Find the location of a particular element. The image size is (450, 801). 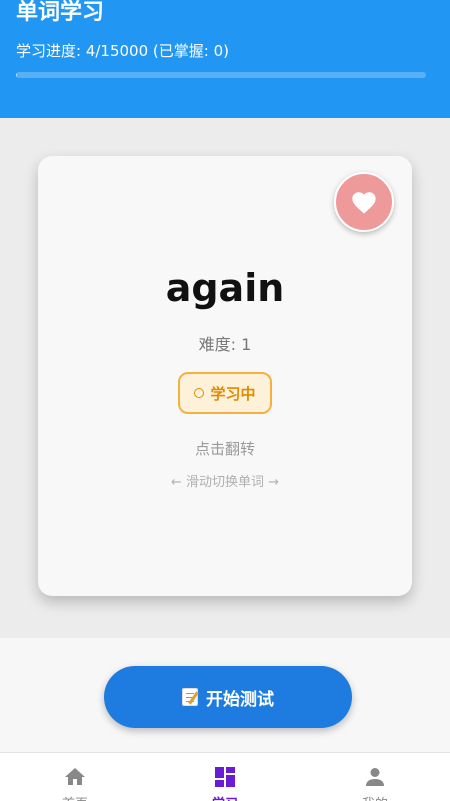

heart-icon is located at coordinates (364, 202).